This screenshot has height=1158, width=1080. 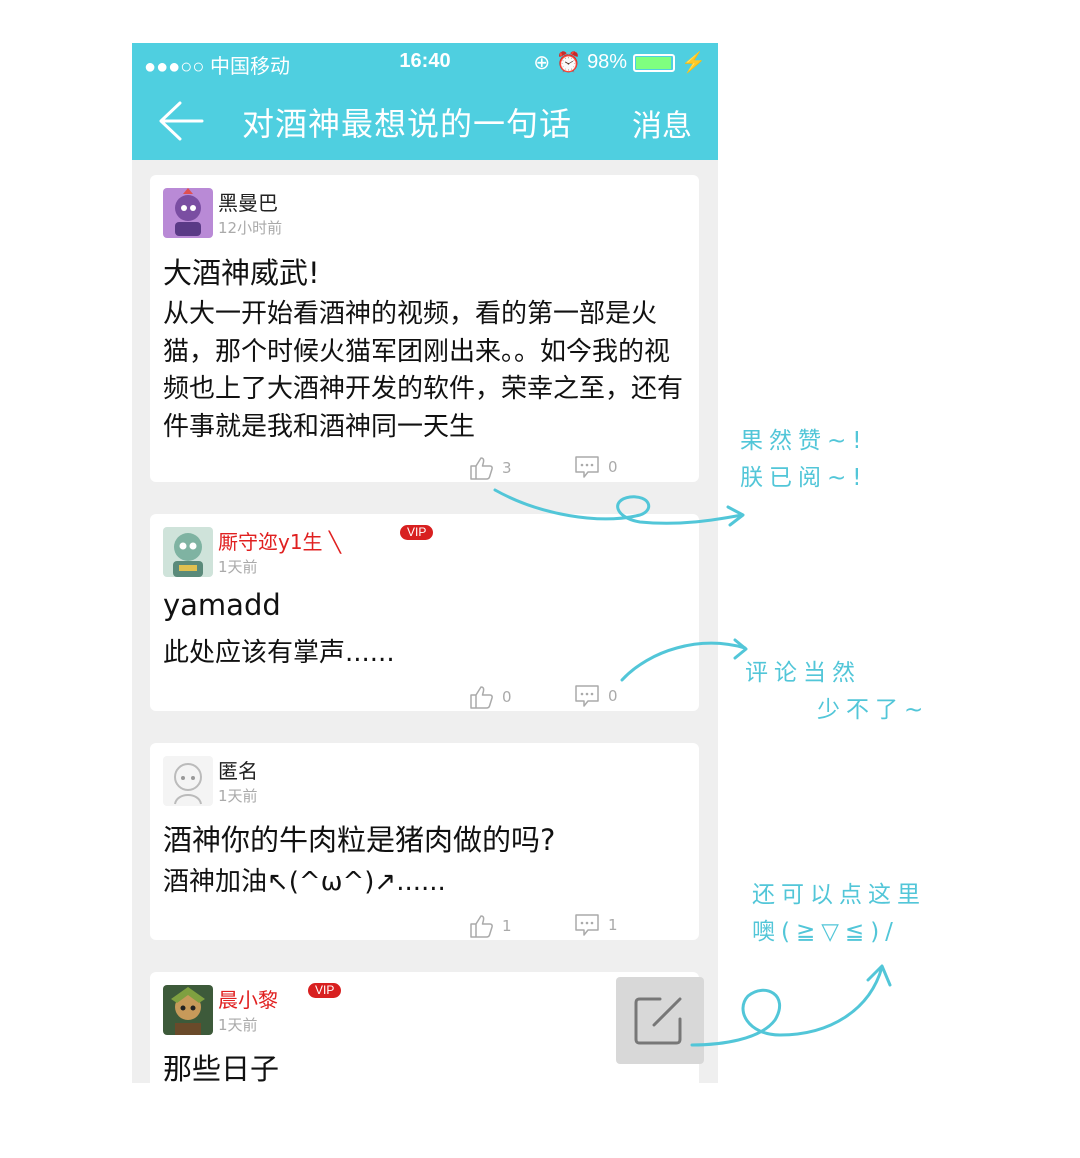 I want to click on arrow-likes, so click(x=618, y=506).